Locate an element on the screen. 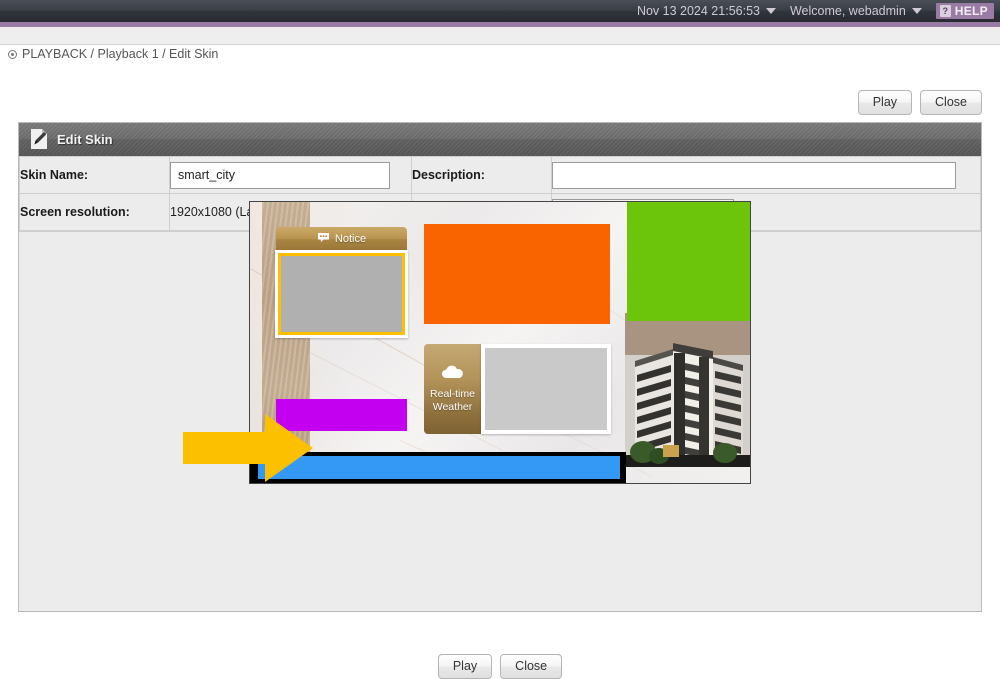 The height and width of the screenshot is (697, 1000). zone-green is located at coordinates (688, 261).